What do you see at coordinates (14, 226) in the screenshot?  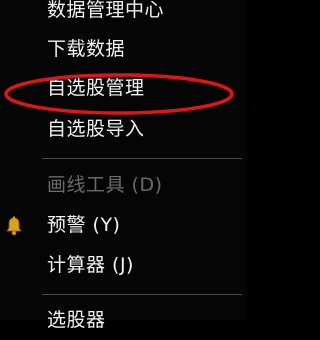 I see `bell-icon` at bounding box center [14, 226].